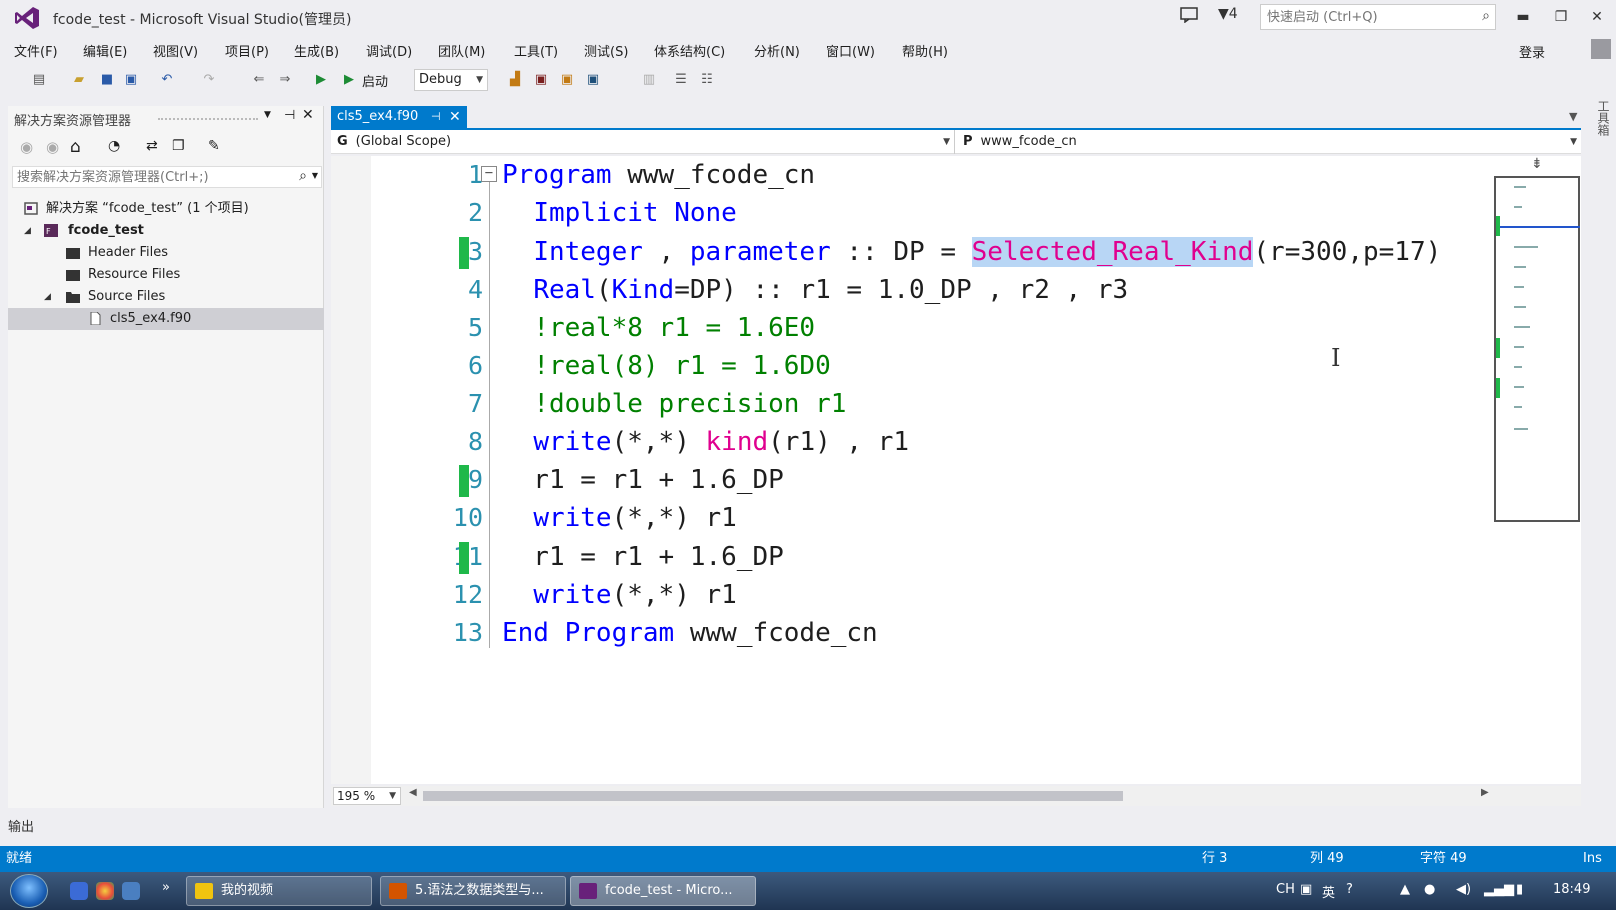 This screenshot has width=1616, height=910. Describe the element at coordinates (114, 146) in the screenshot. I see `pending-changes-icon: ◔` at that location.